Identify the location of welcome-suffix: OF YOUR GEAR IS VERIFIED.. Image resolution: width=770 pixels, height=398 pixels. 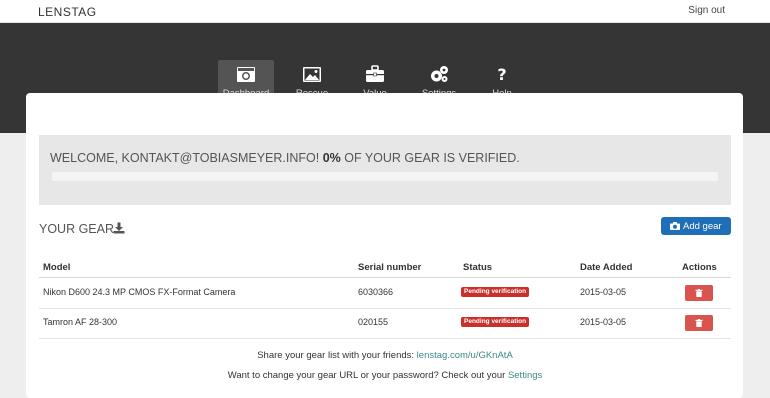
(430, 158).